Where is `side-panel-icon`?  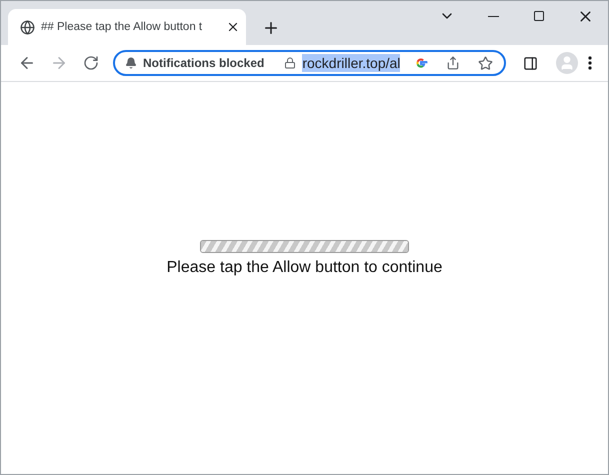
side-panel-icon is located at coordinates (530, 63).